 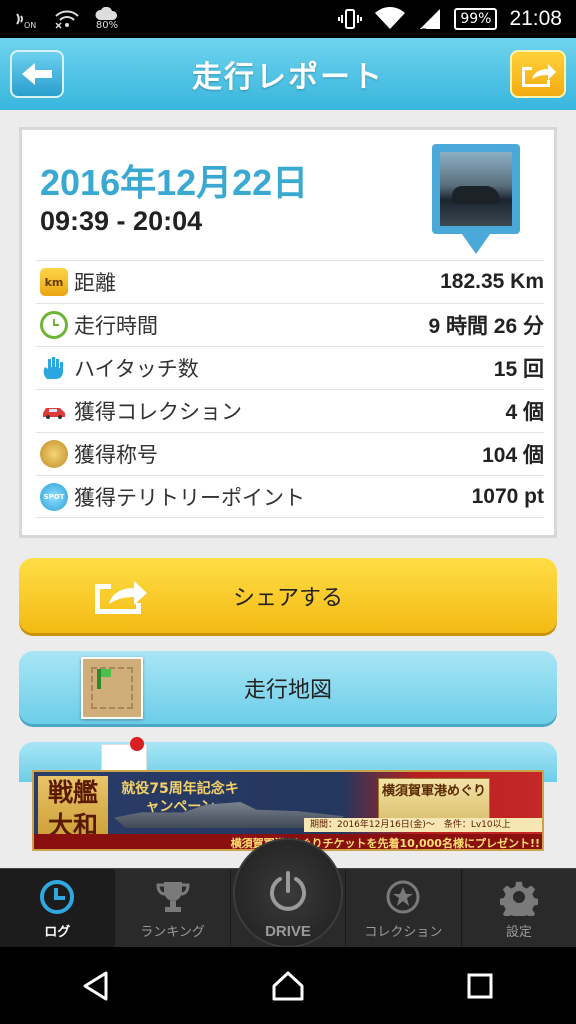 I want to click on home-icon, so click(x=288, y=985).